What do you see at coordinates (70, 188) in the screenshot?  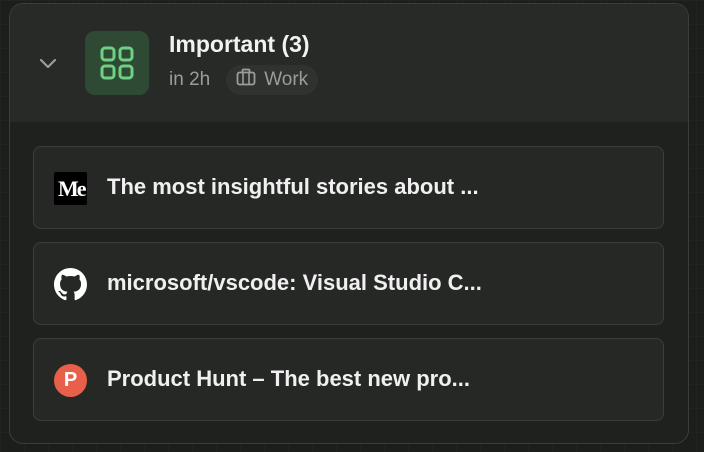 I see `medium-logo-icon: Me` at bounding box center [70, 188].